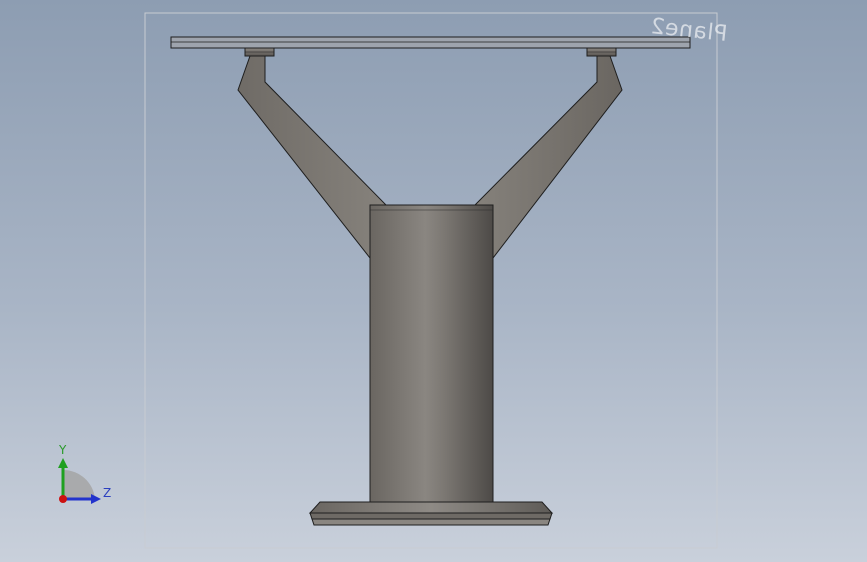  What do you see at coordinates (107, 493) in the screenshot?
I see `triad-z-label: Z` at bounding box center [107, 493].